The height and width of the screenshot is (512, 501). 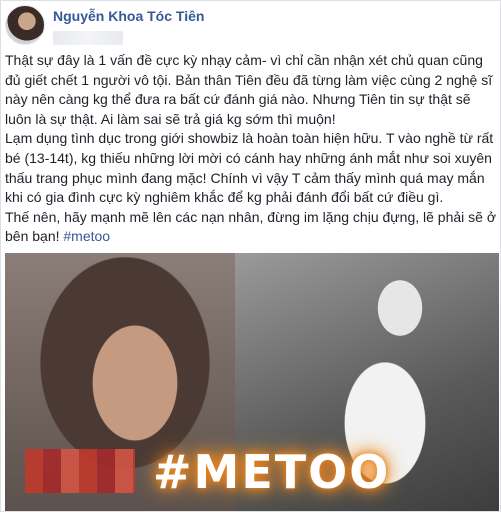 I want to click on avatar, so click(x=25, y=25).